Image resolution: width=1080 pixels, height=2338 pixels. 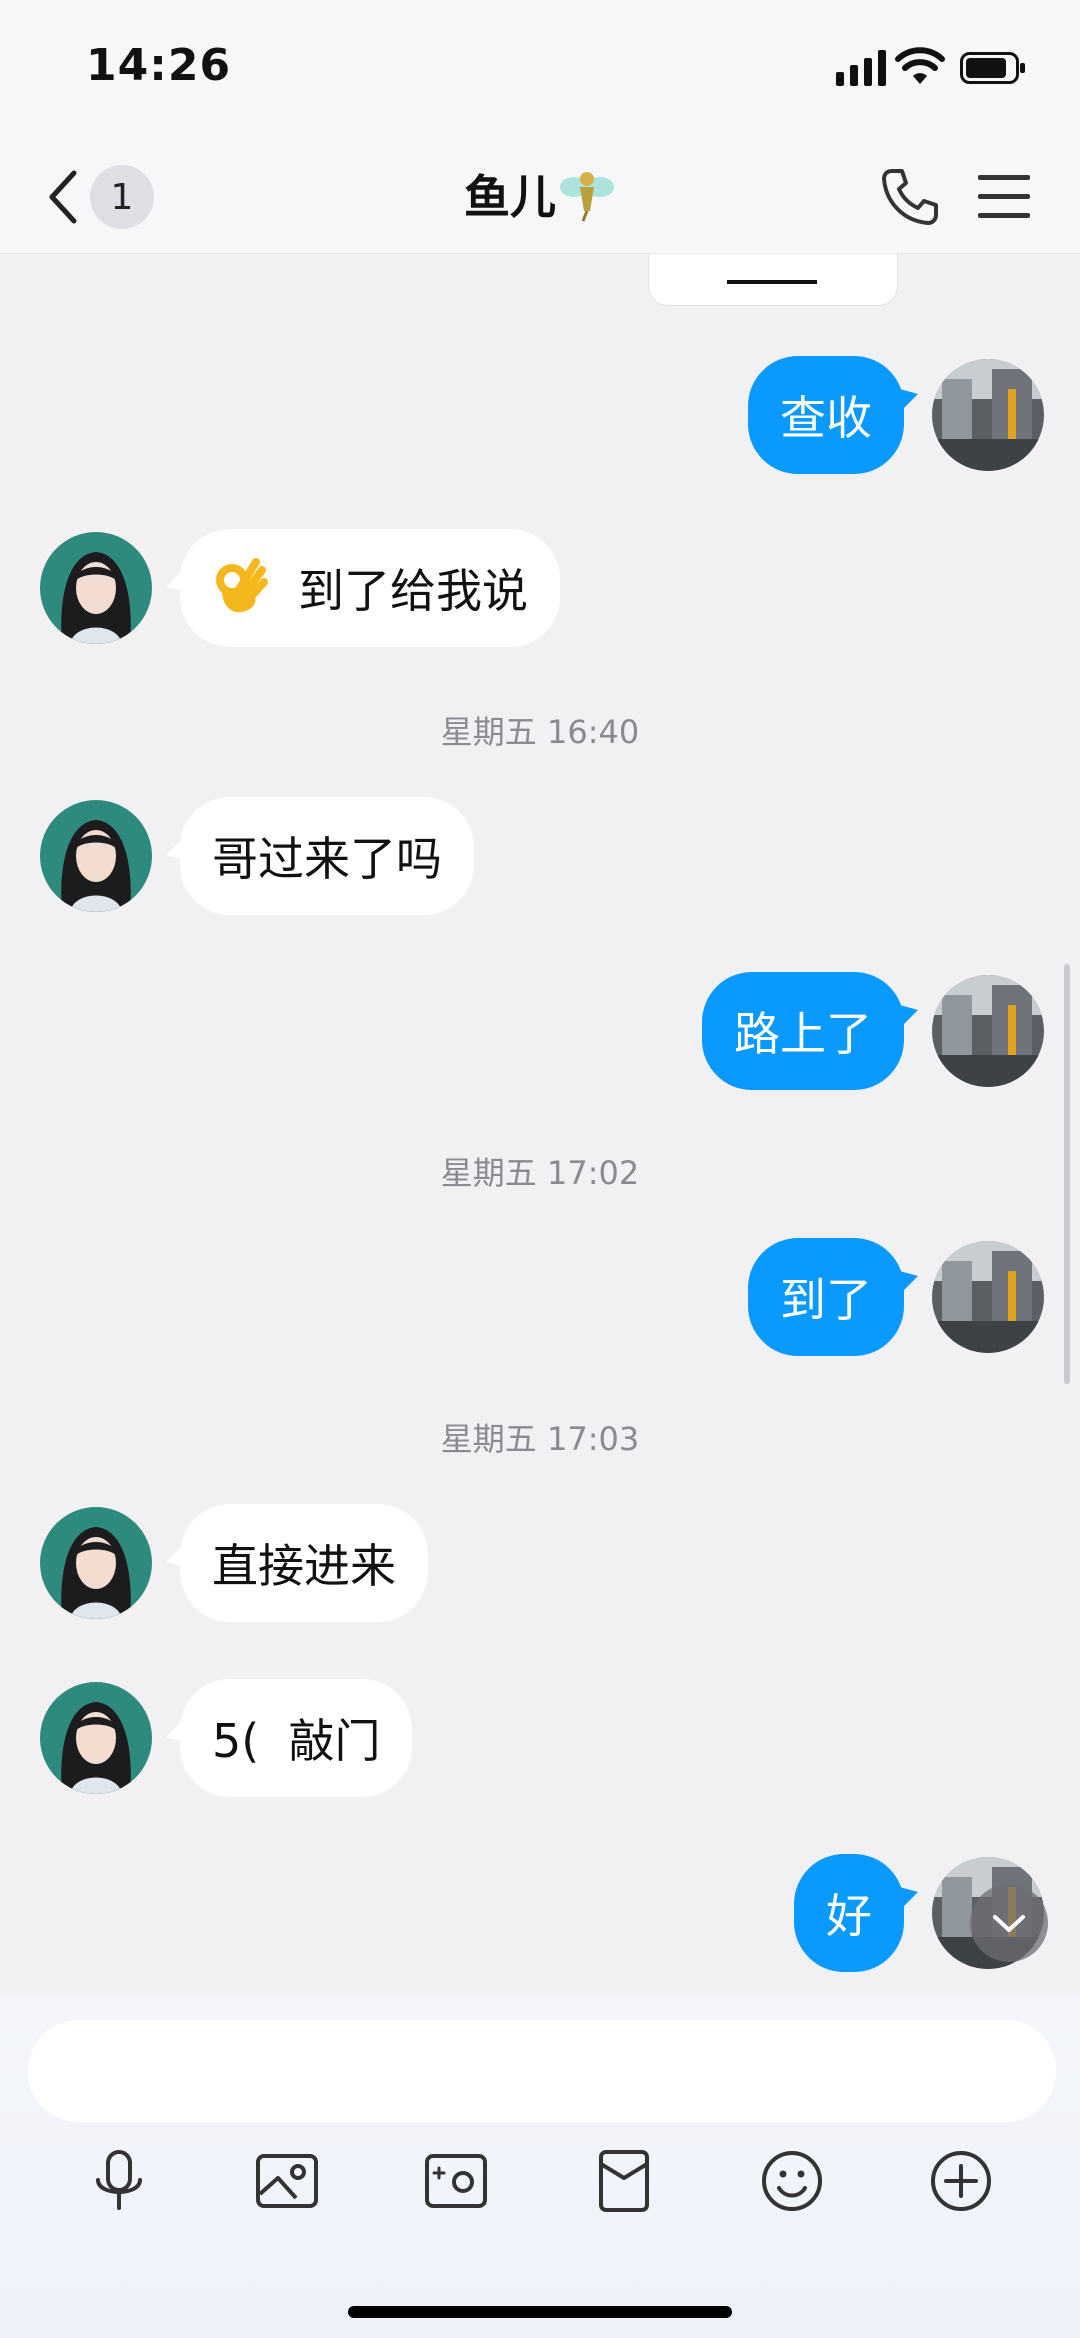 I want to click on message-outgoing: 到了, so click(x=896, y=1297).